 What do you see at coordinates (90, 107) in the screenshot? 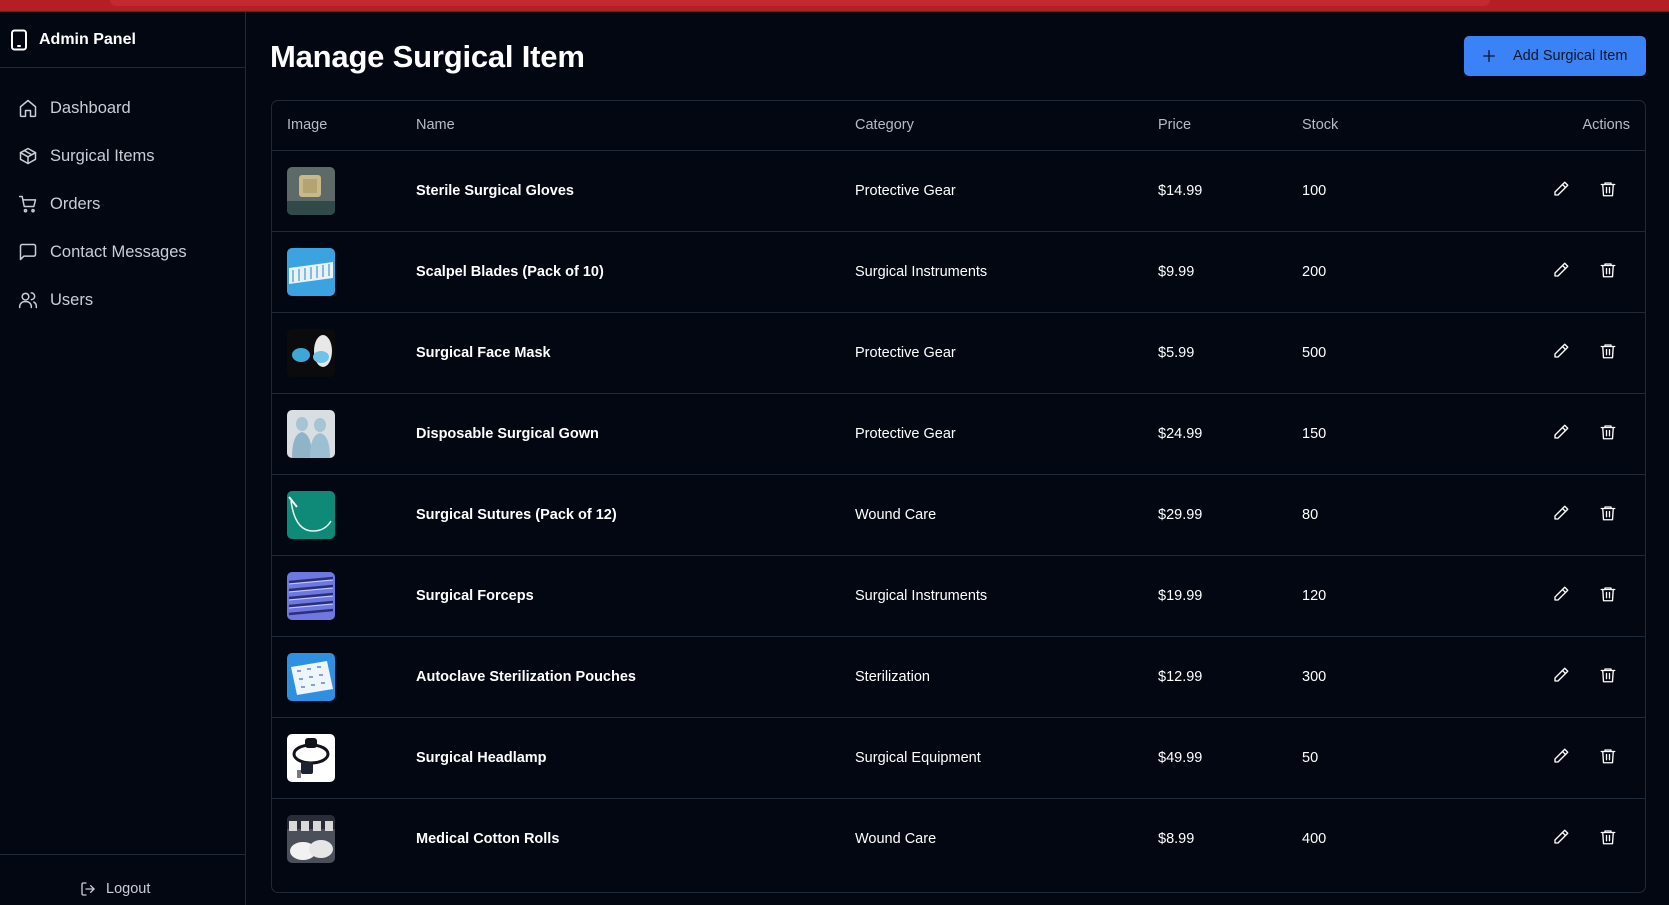
I see `sidebar-item-label: Dashboard` at bounding box center [90, 107].